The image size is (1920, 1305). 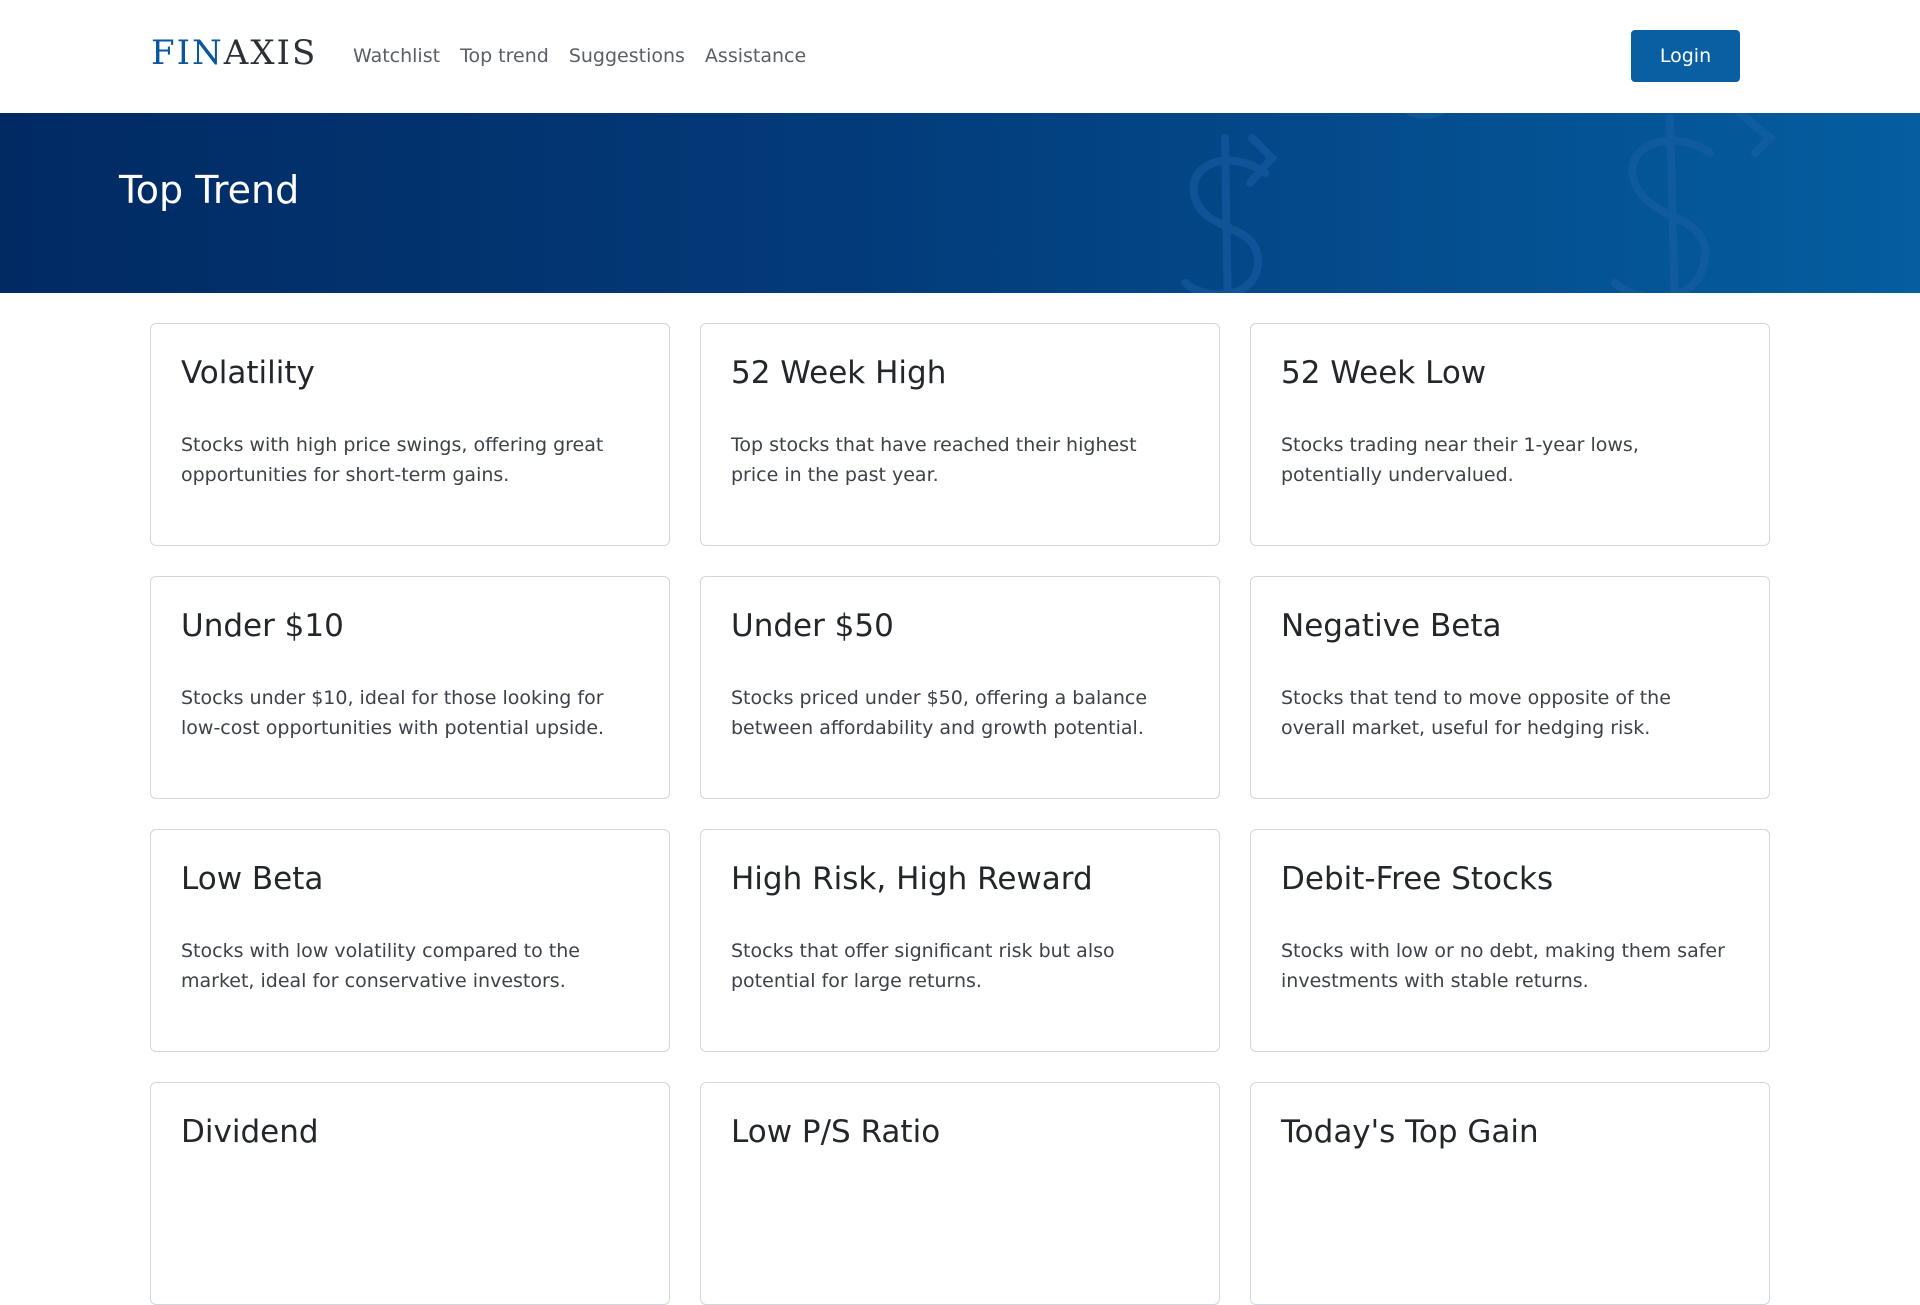 What do you see at coordinates (960, 203) in the screenshot?
I see `hero-banner: Top Trend` at bounding box center [960, 203].